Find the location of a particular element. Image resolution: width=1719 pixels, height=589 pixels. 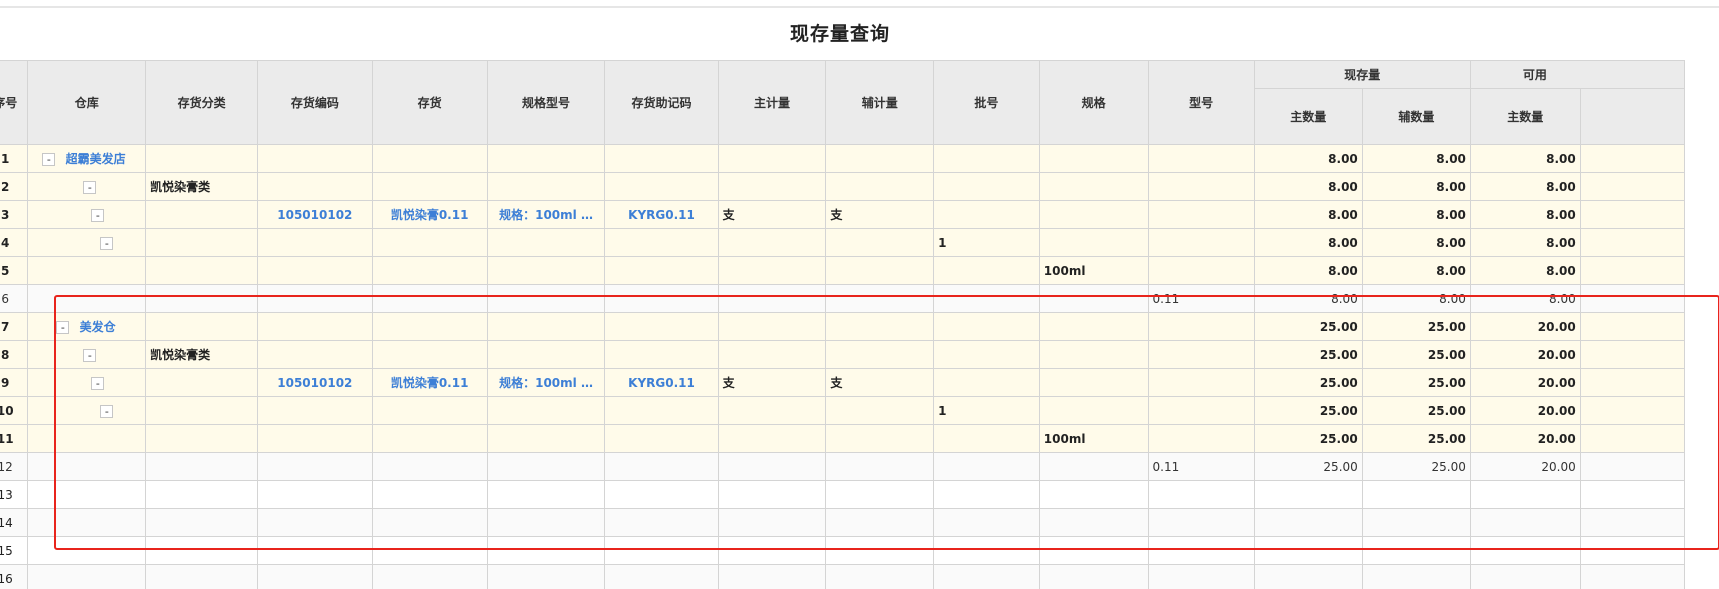

header-item: 存货 is located at coordinates (429, 102).